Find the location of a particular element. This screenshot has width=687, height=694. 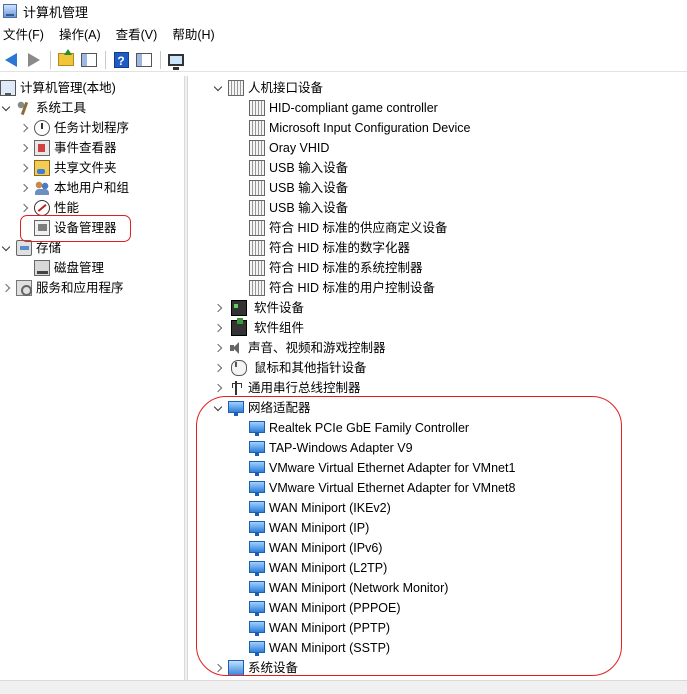

services-icon is located at coordinates (24, 288).